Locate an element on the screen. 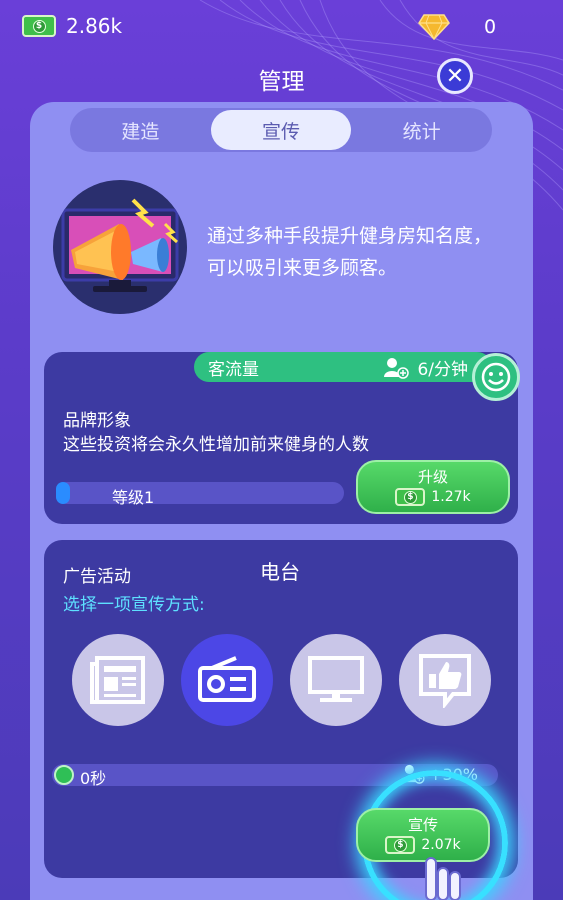  tab-build: 建造 is located at coordinates (140, 130).